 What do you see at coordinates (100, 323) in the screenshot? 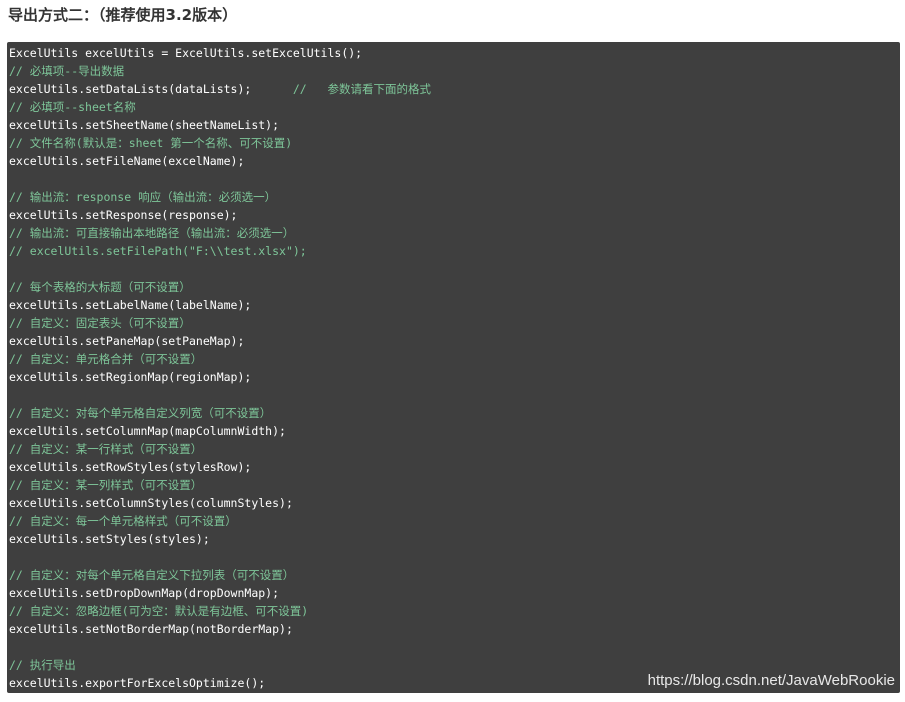
I see `code-text: // 自定义：固定表头（可不设置）` at bounding box center [100, 323].